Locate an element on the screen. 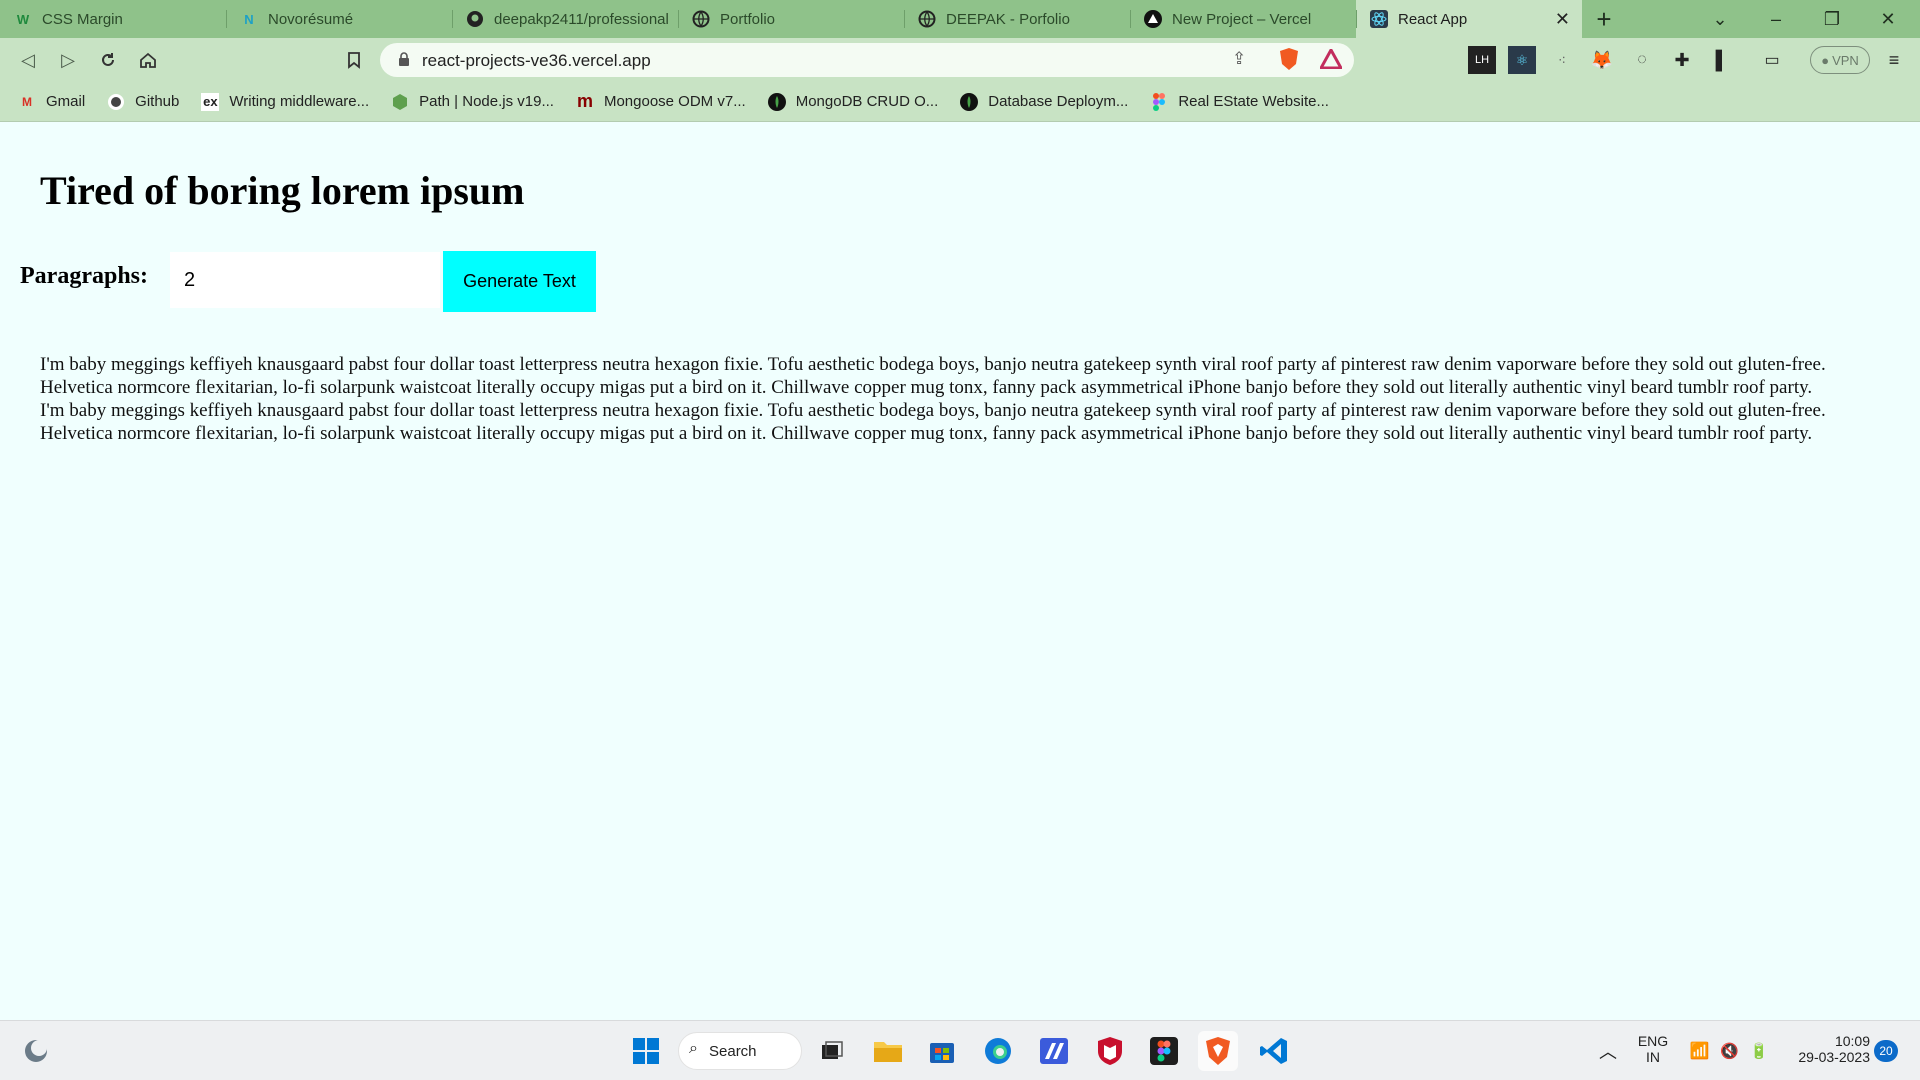 This screenshot has width=1920, height=1080. tab-vercel: New Project – Vercel is located at coordinates (1243, 19).